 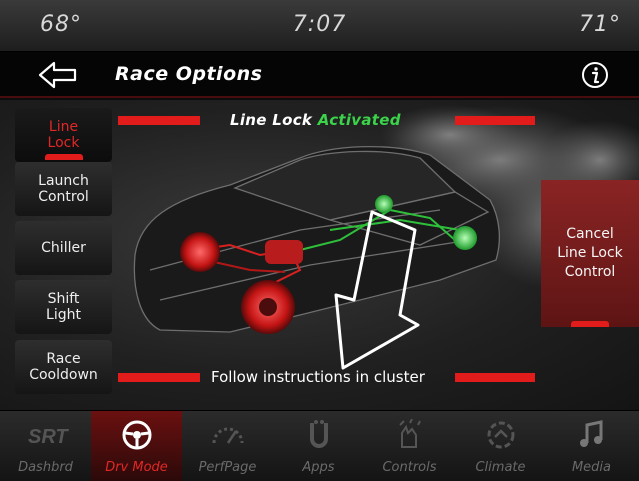 What do you see at coordinates (63, 135) in the screenshot?
I see `side-item-line-lock: Line Lock` at bounding box center [63, 135].